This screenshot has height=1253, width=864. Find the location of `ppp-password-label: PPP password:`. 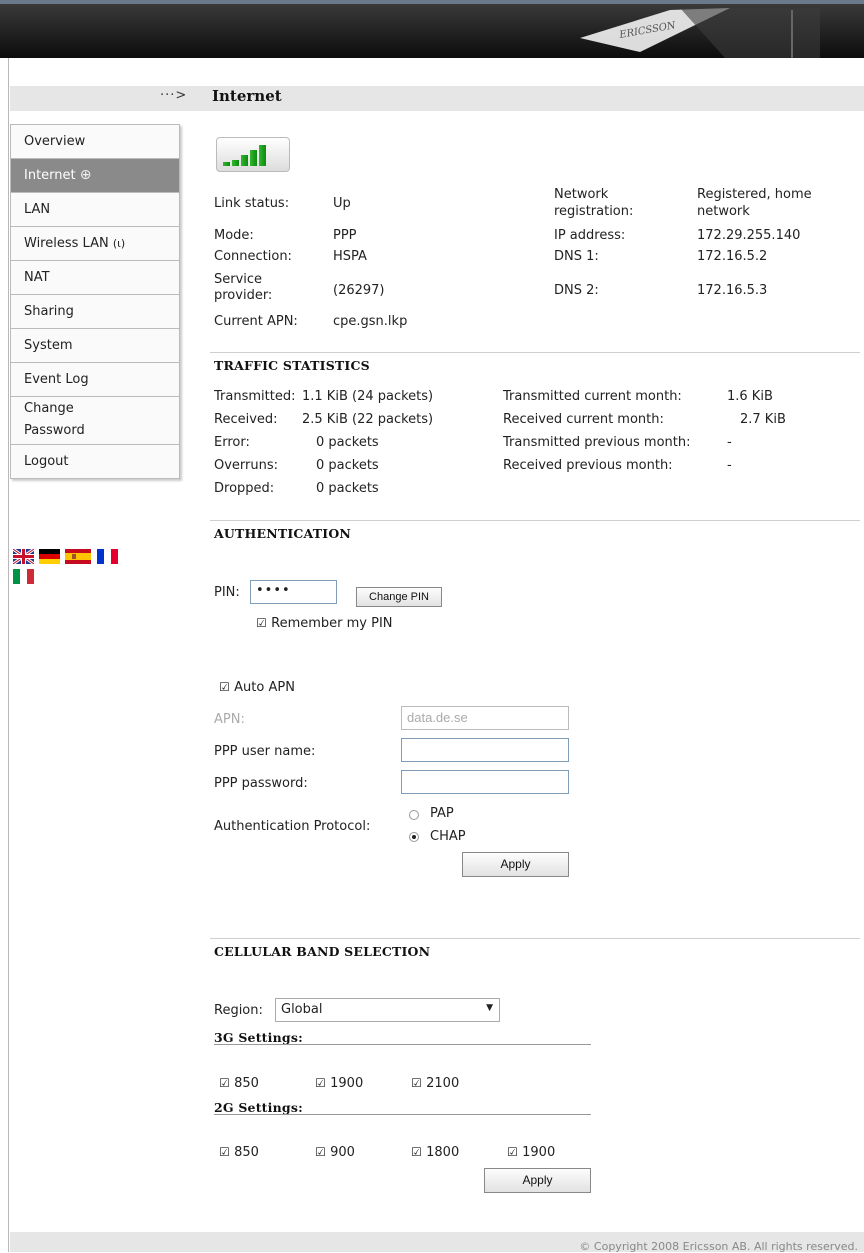

ppp-password-label: PPP password: is located at coordinates (261, 783).